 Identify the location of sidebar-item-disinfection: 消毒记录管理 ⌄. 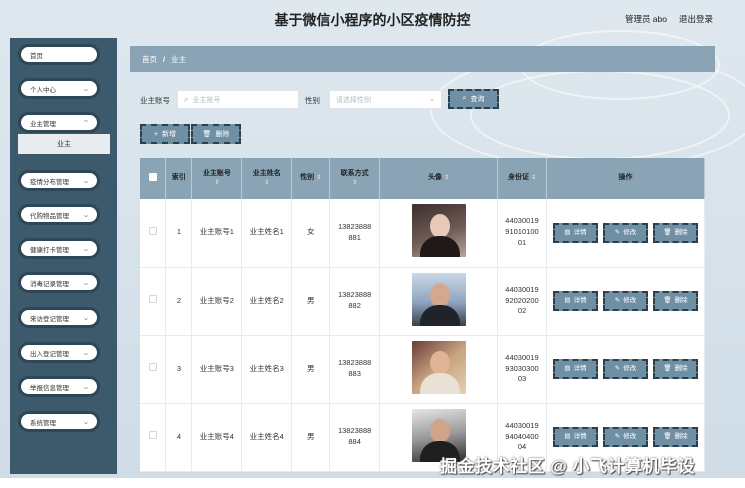
(59, 282).